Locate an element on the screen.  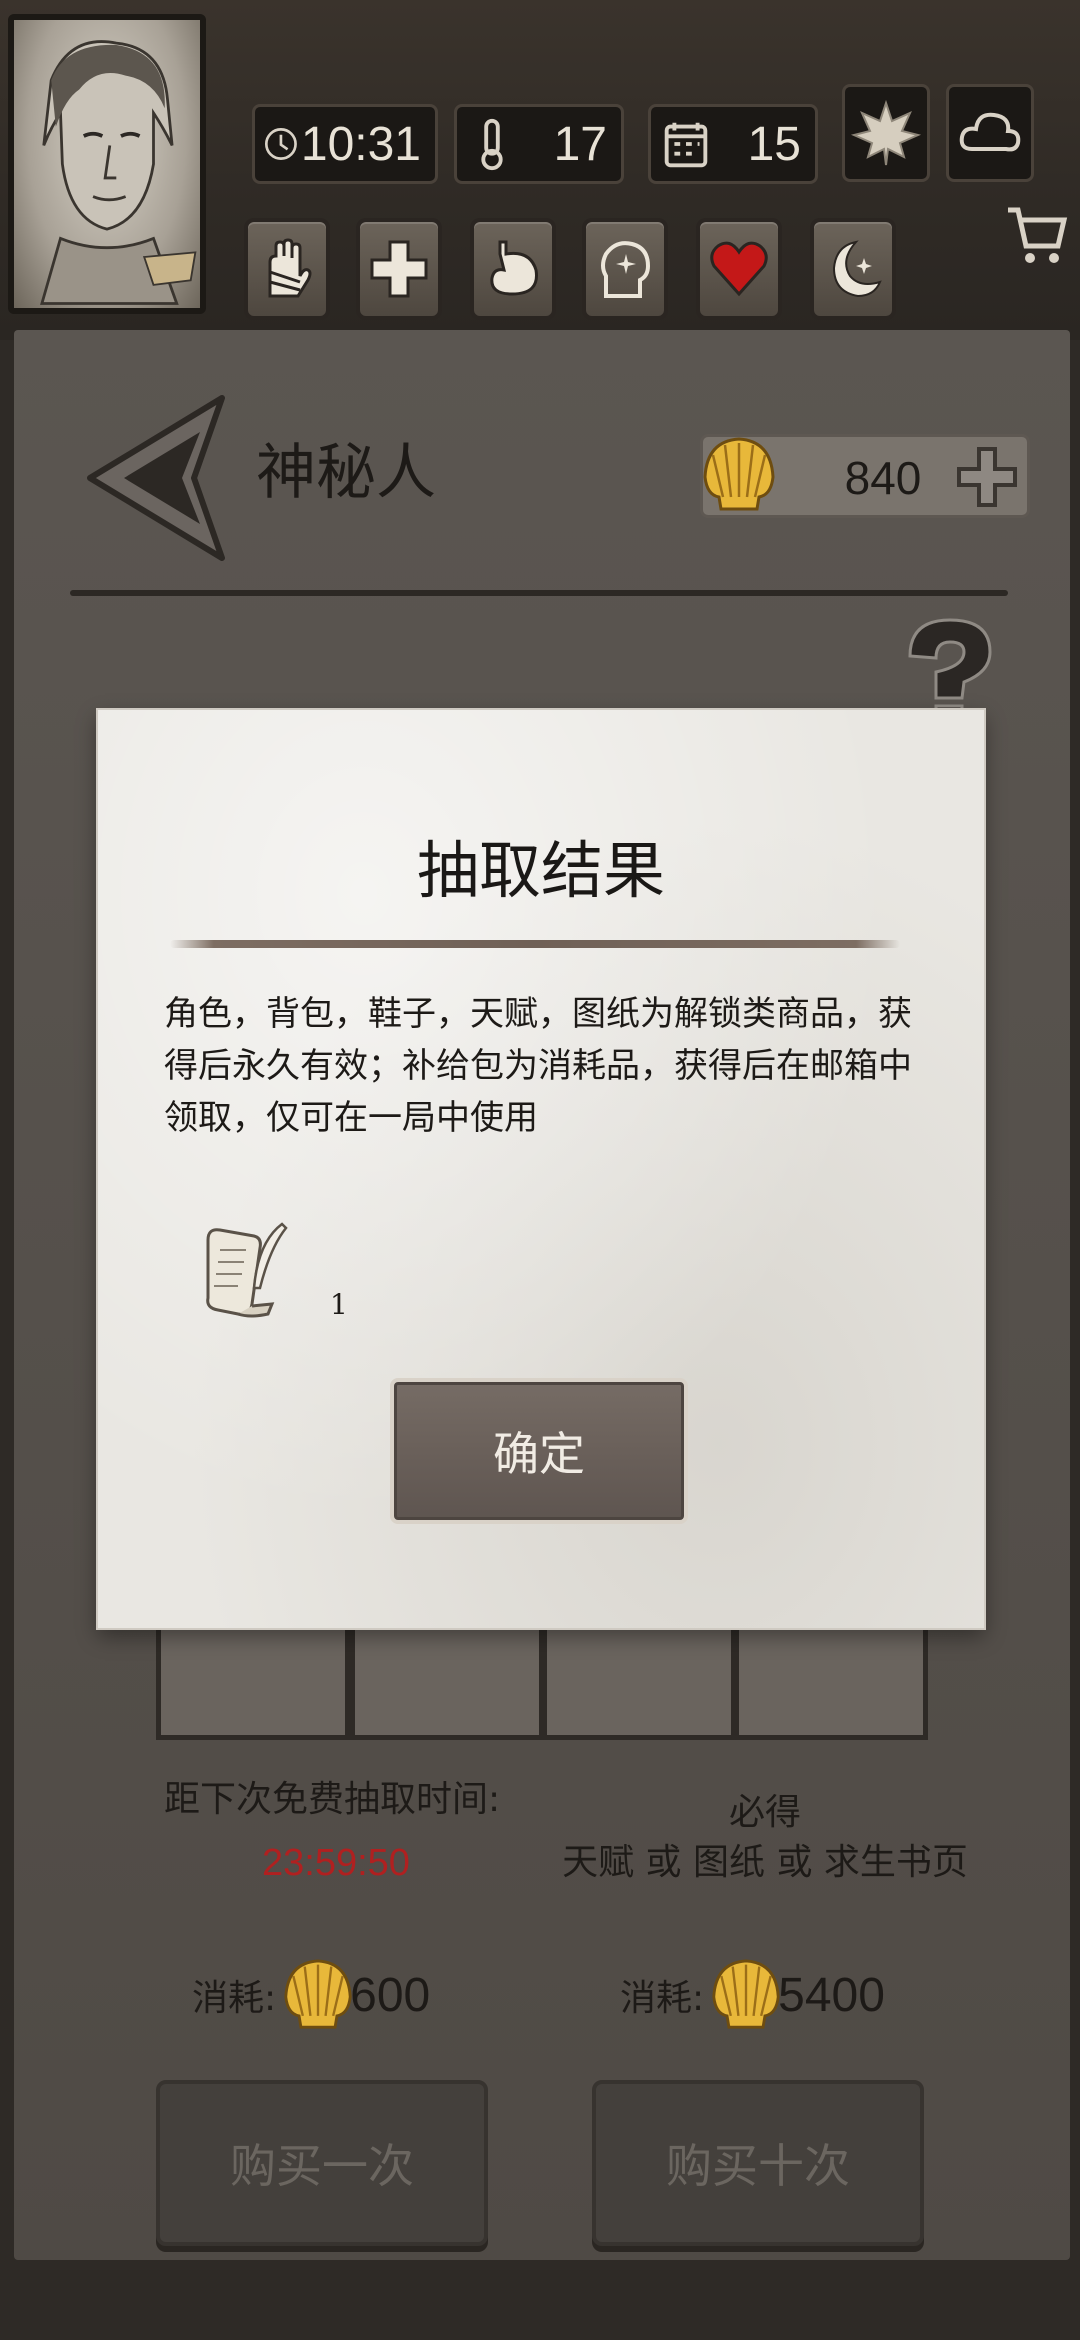
dialog-title: 抽取结果 is located at coordinates (540, 870).